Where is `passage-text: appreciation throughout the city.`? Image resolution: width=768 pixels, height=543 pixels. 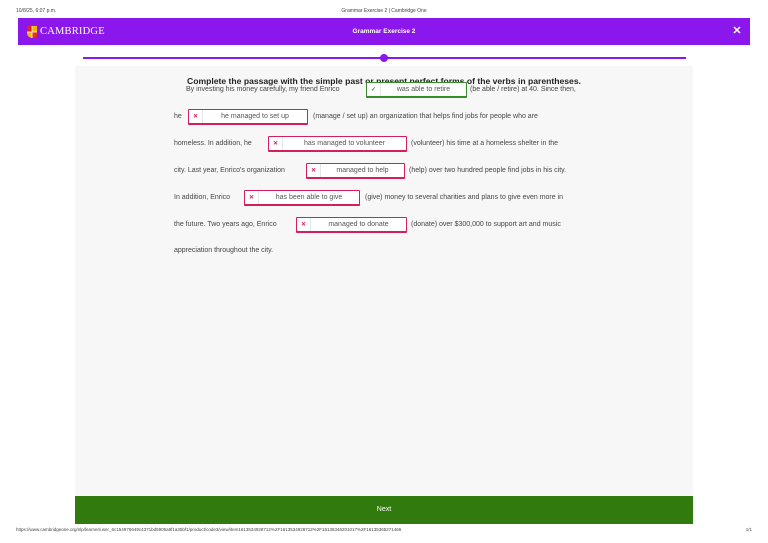 passage-text: appreciation throughout the city. is located at coordinates (224, 250).